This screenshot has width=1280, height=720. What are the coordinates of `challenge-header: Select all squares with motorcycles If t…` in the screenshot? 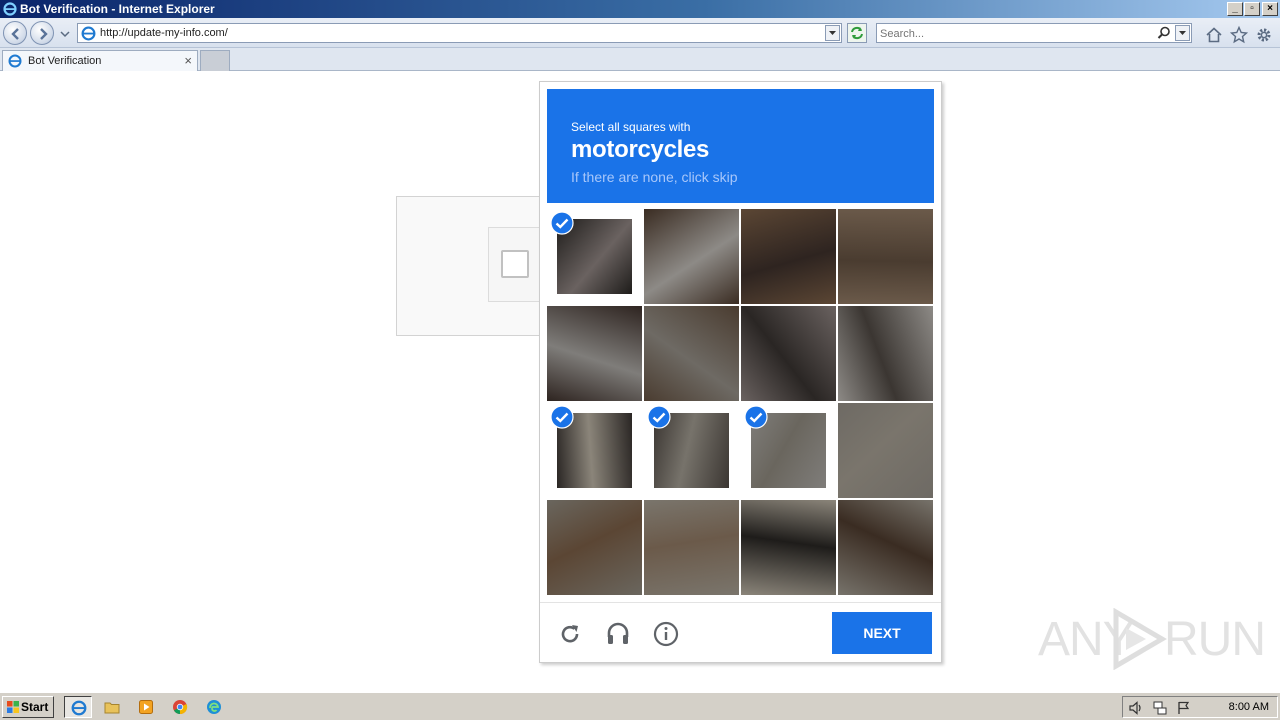 It's located at (740, 146).